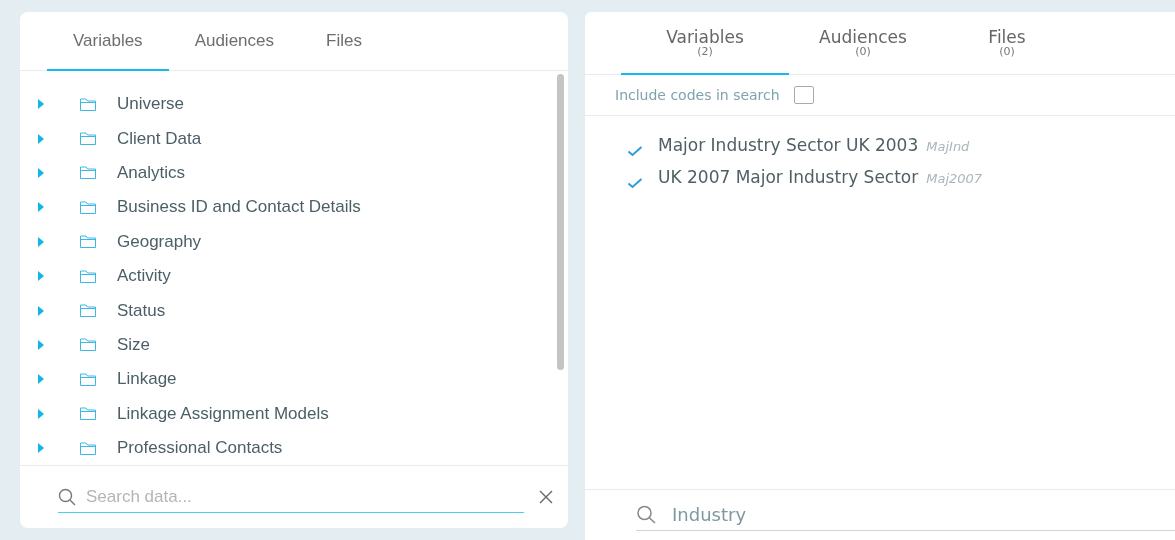  What do you see at coordinates (223, 413) in the screenshot?
I see `tree-item: Linkage Assignment Models` at bounding box center [223, 413].